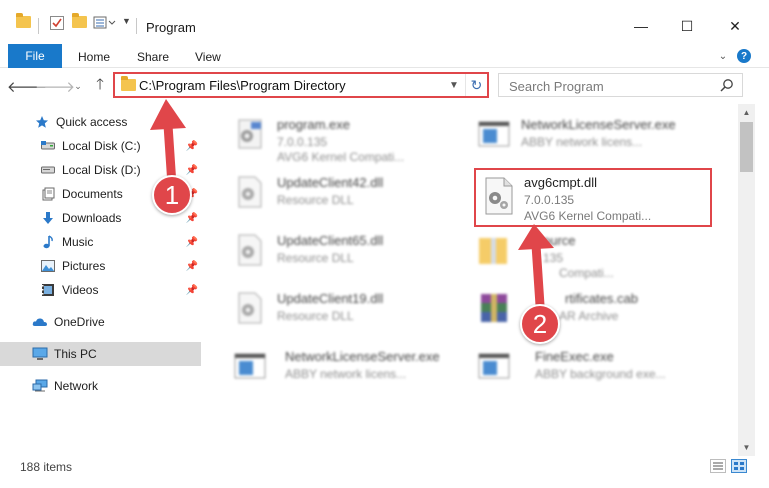 The width and height of the screenshot is (769, 488). I want to click on sidebar-item-network: Network, so click(102, 386).